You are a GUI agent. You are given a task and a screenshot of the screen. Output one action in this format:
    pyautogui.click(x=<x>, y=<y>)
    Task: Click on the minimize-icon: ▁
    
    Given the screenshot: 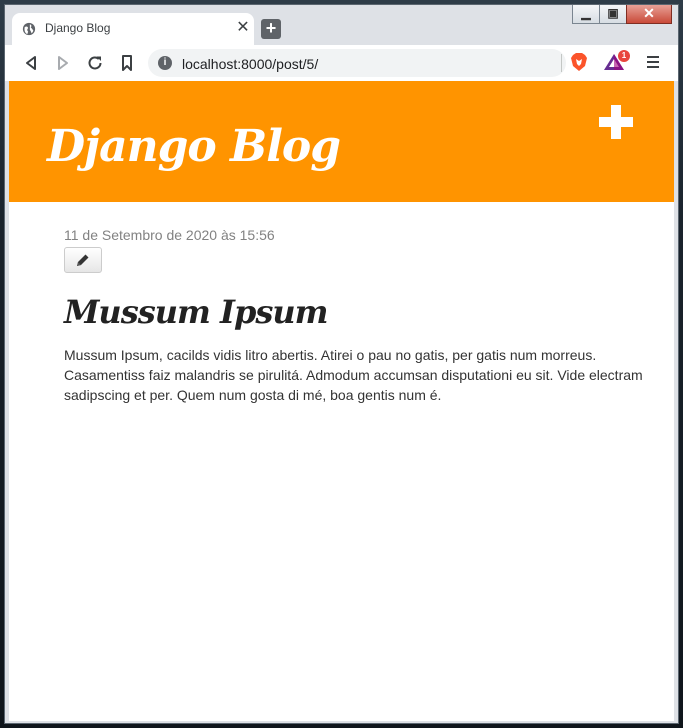 What is the action you would take?
    pyautogui.click(x=586, y=13)
    